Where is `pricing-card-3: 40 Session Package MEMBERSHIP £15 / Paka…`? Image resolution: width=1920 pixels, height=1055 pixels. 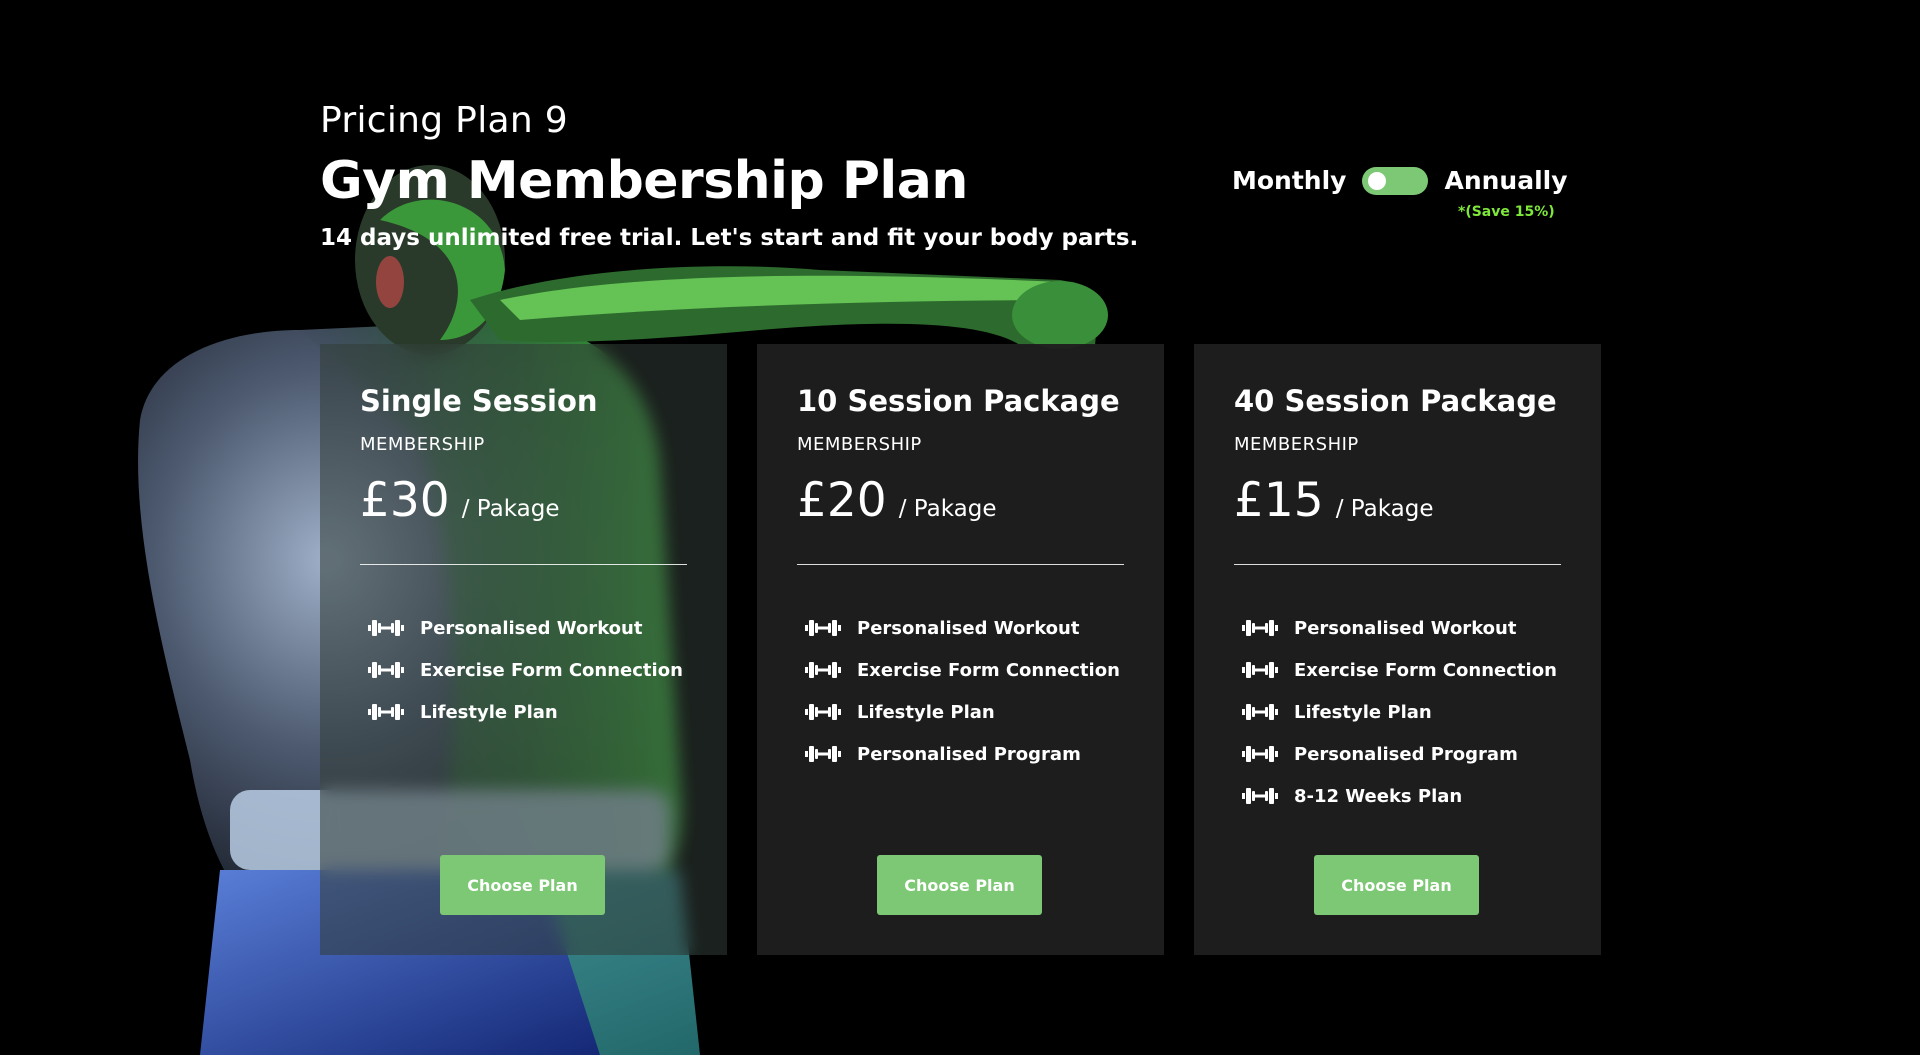 pricing-card-3: 40 Session Package MEMBERSHIP £15 / Paka… is located at coordinates (1397, 649).